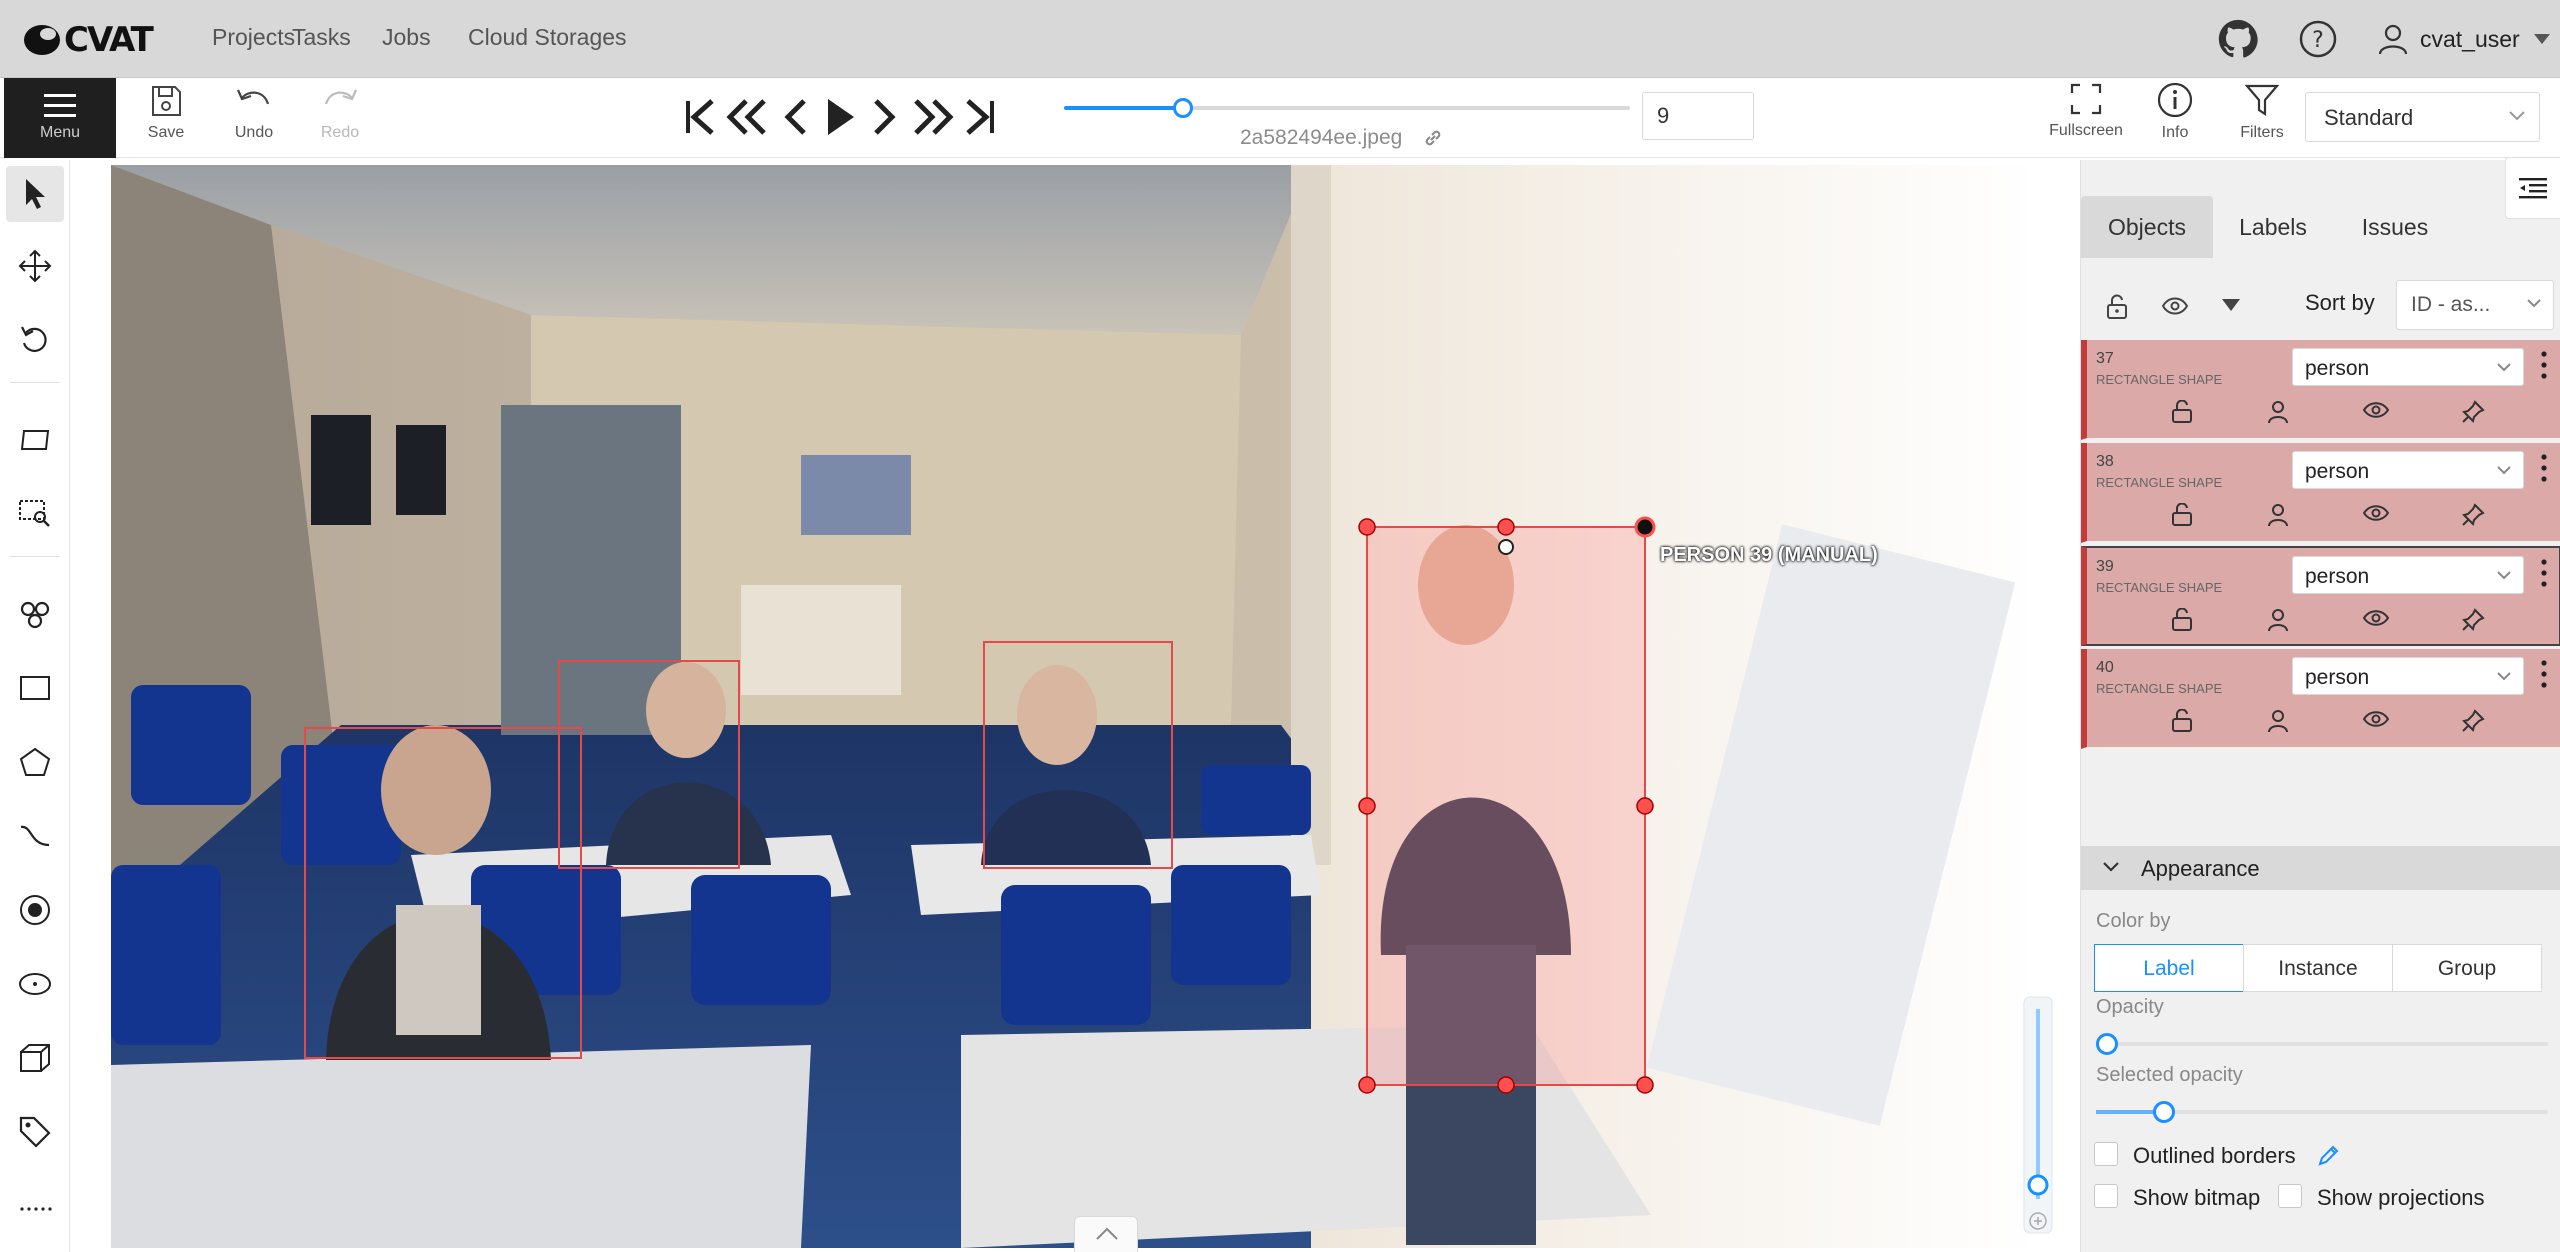 The width and height of the screenshot is (2560, 1252). Describe the element at coordinates (2318, 968) in the screenshot. I see `color-by-instance-option: Instance` at that location.